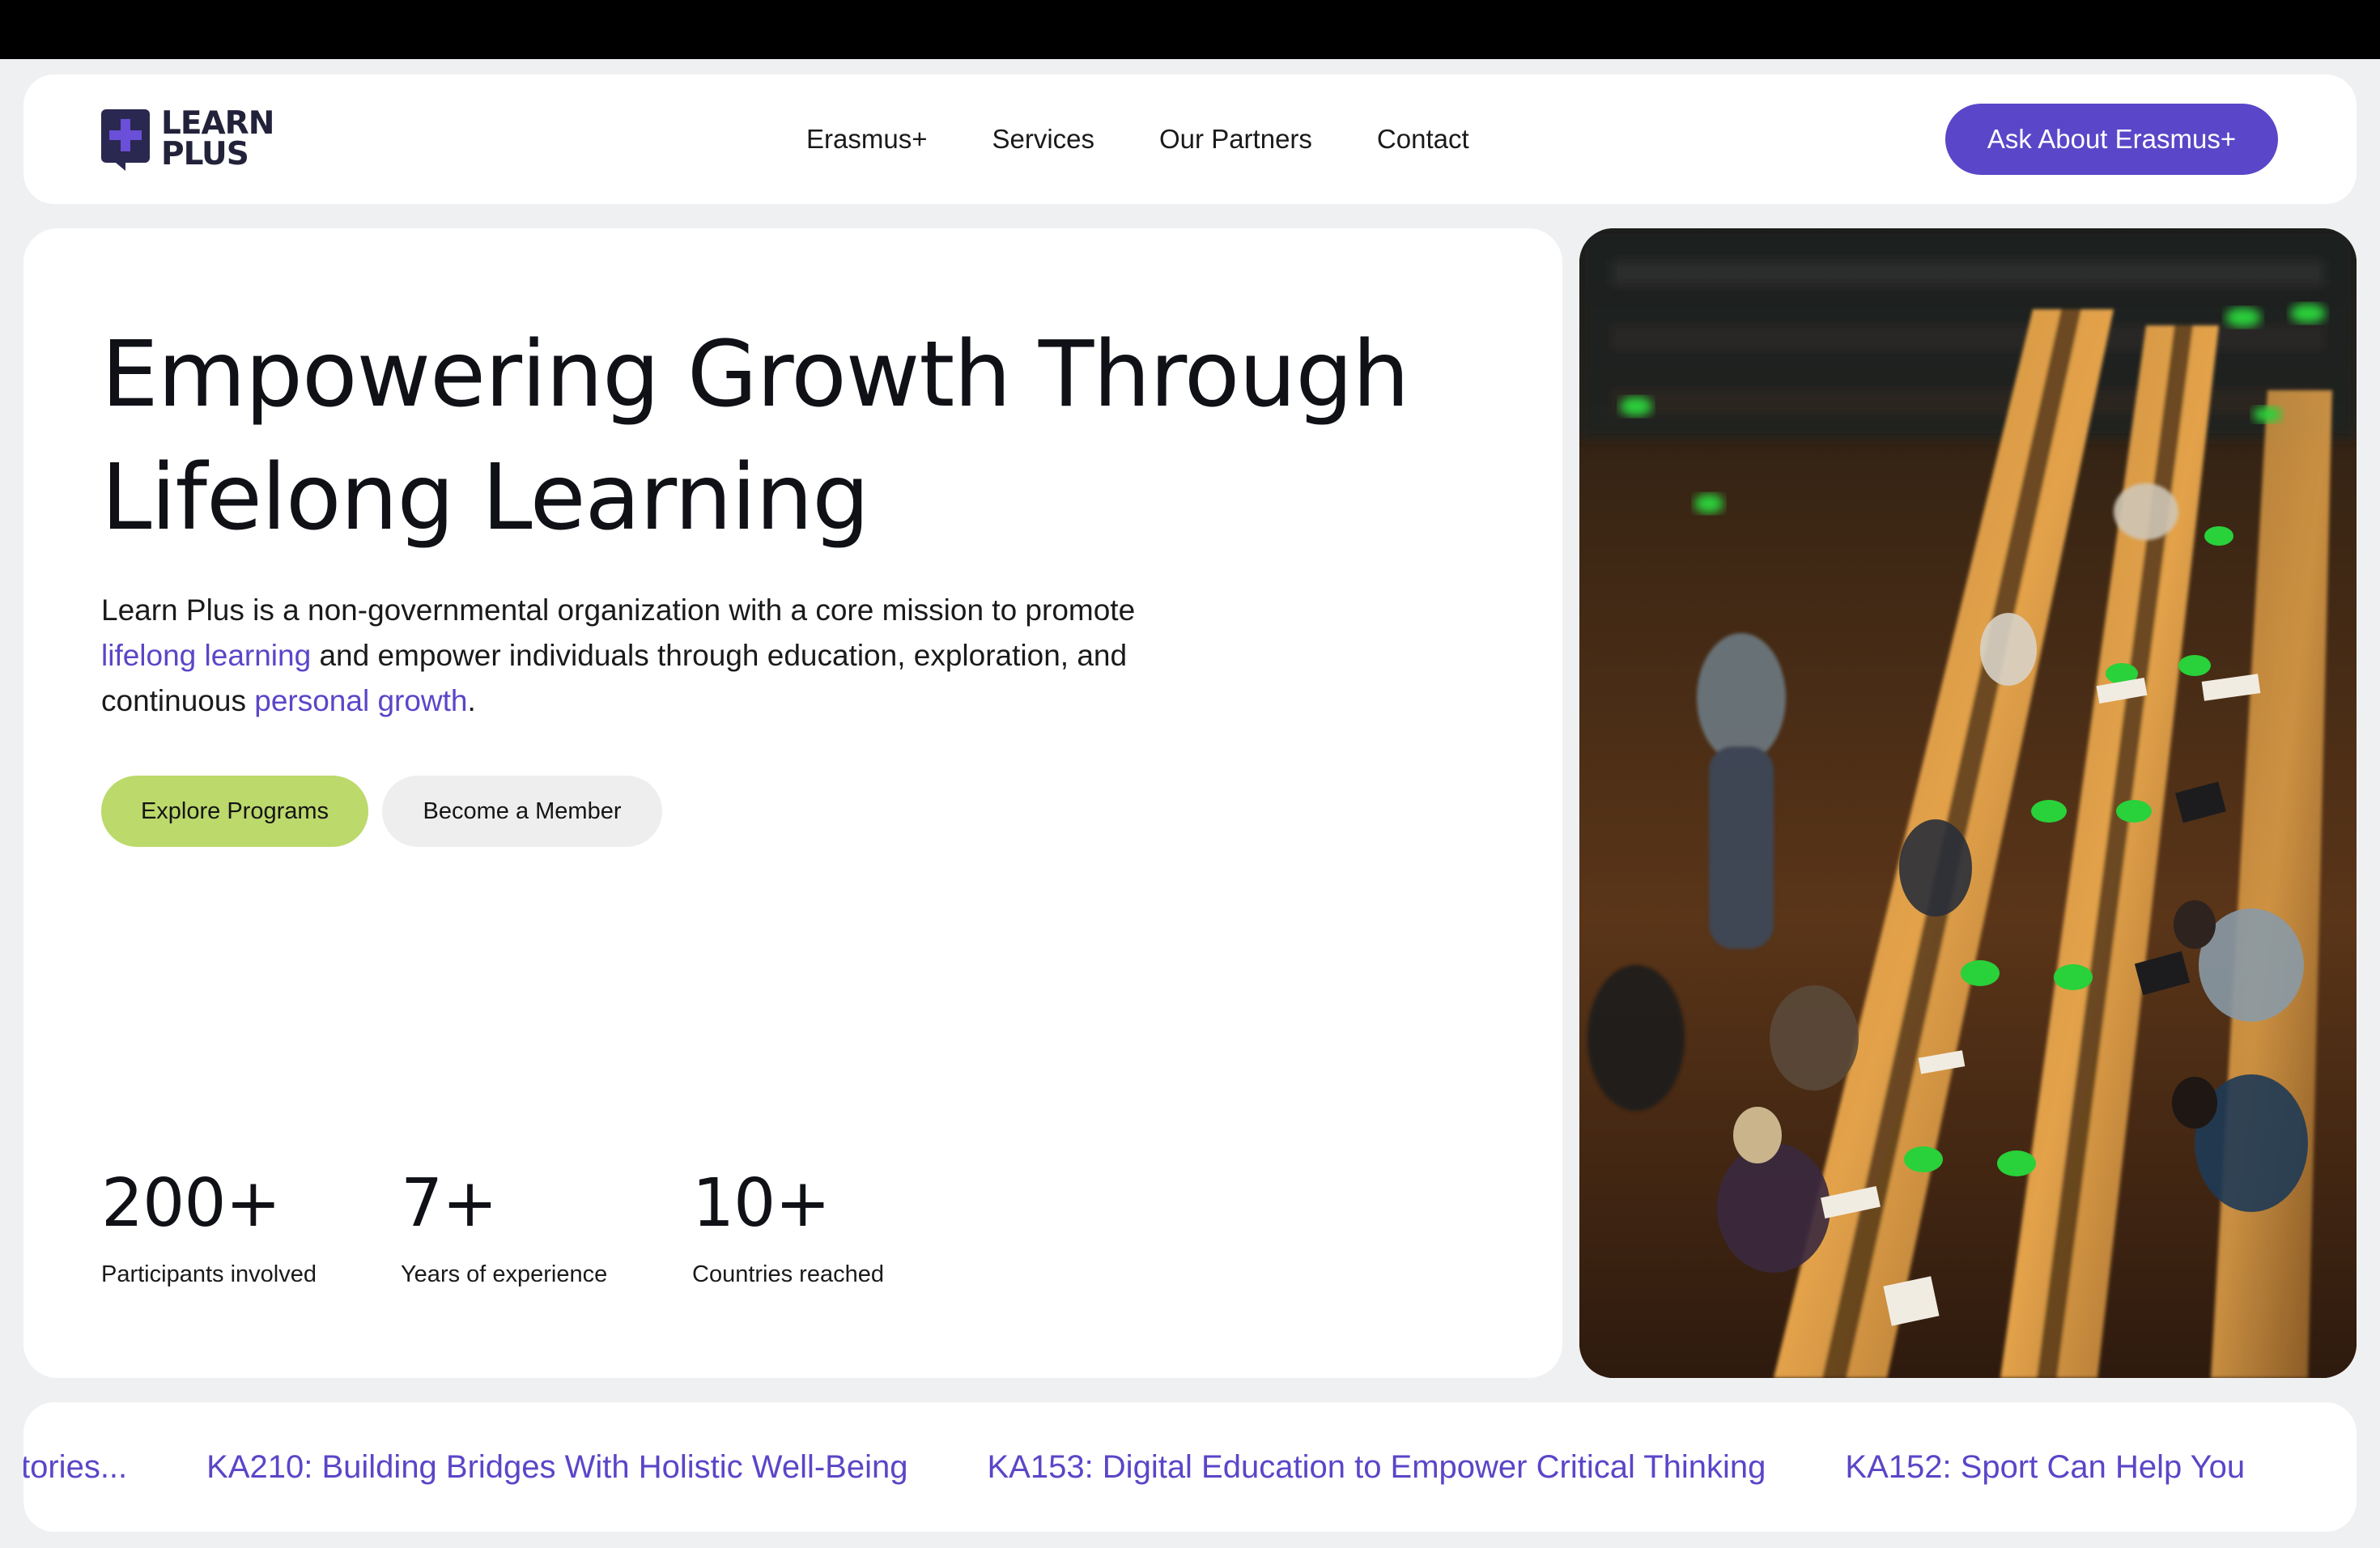 The height and width of the screenshot is (1548, 2380). What do you see at coordinates (1423, 140) in the screenshot?
I see `nav-link-contact: Contact` at bounding box center [1423, 140].